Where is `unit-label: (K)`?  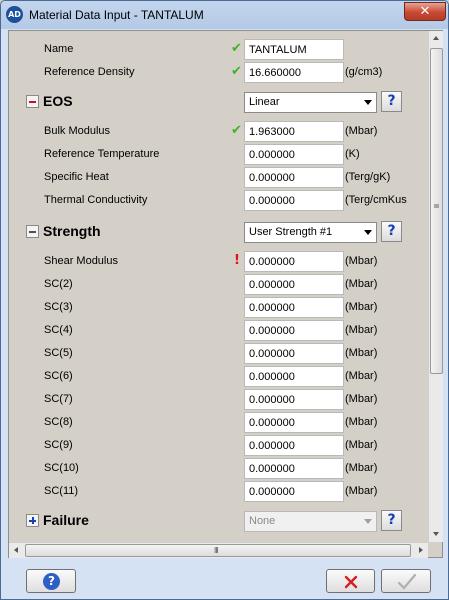 unit-label: (K) is located at coordinates (352, 154).